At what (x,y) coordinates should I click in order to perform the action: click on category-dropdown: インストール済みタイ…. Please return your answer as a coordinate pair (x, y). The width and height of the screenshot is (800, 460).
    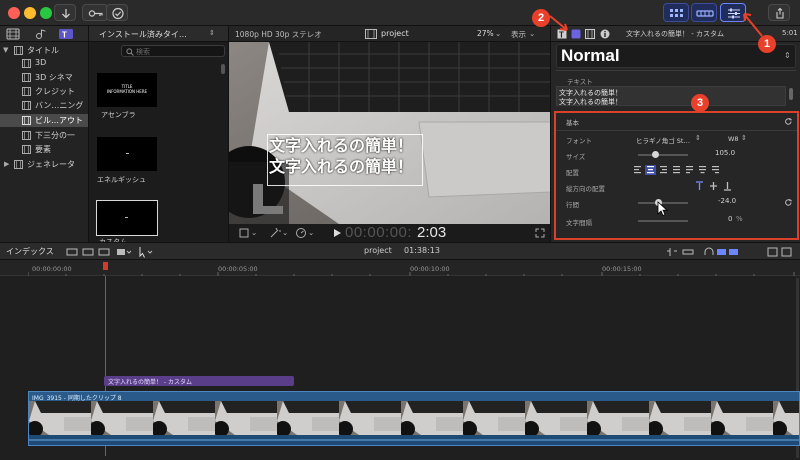
    Looking at the image, I should click on (143, 34).